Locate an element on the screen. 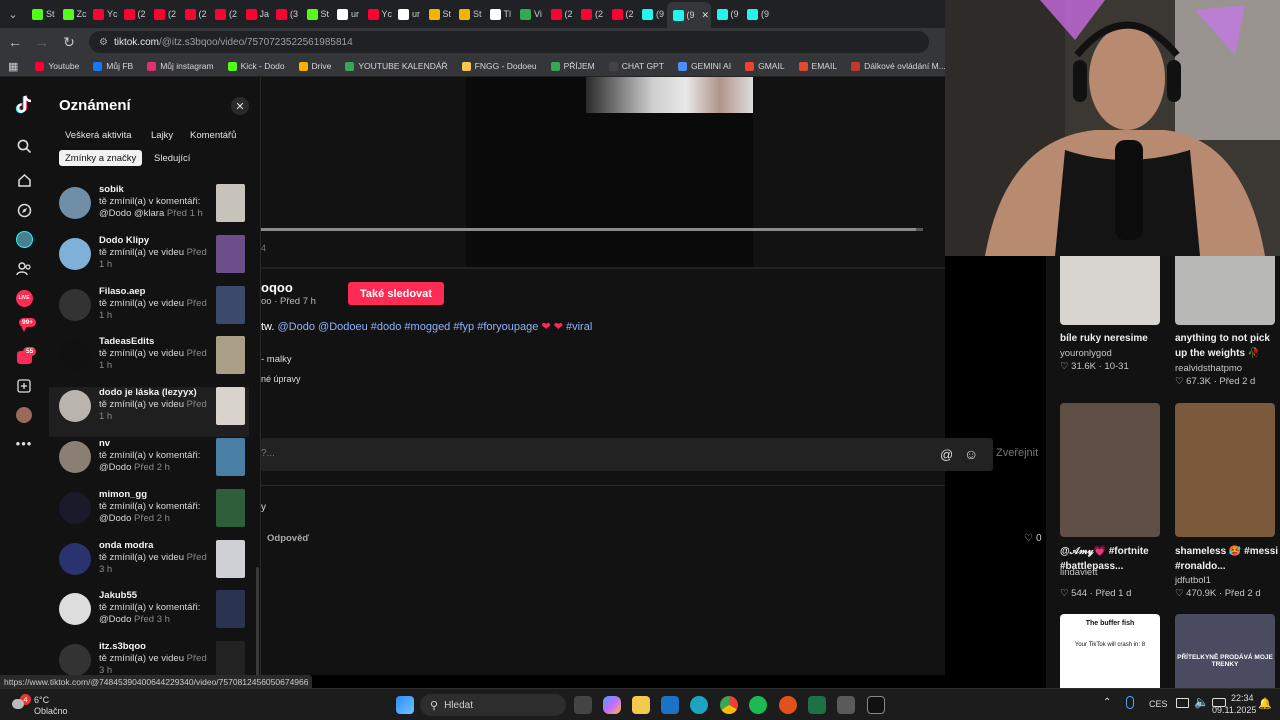 Image resolution: width=1280 pixels, height=720 pixels. bookmark-item: CHAT GPT is located at coordinates (636, 66).